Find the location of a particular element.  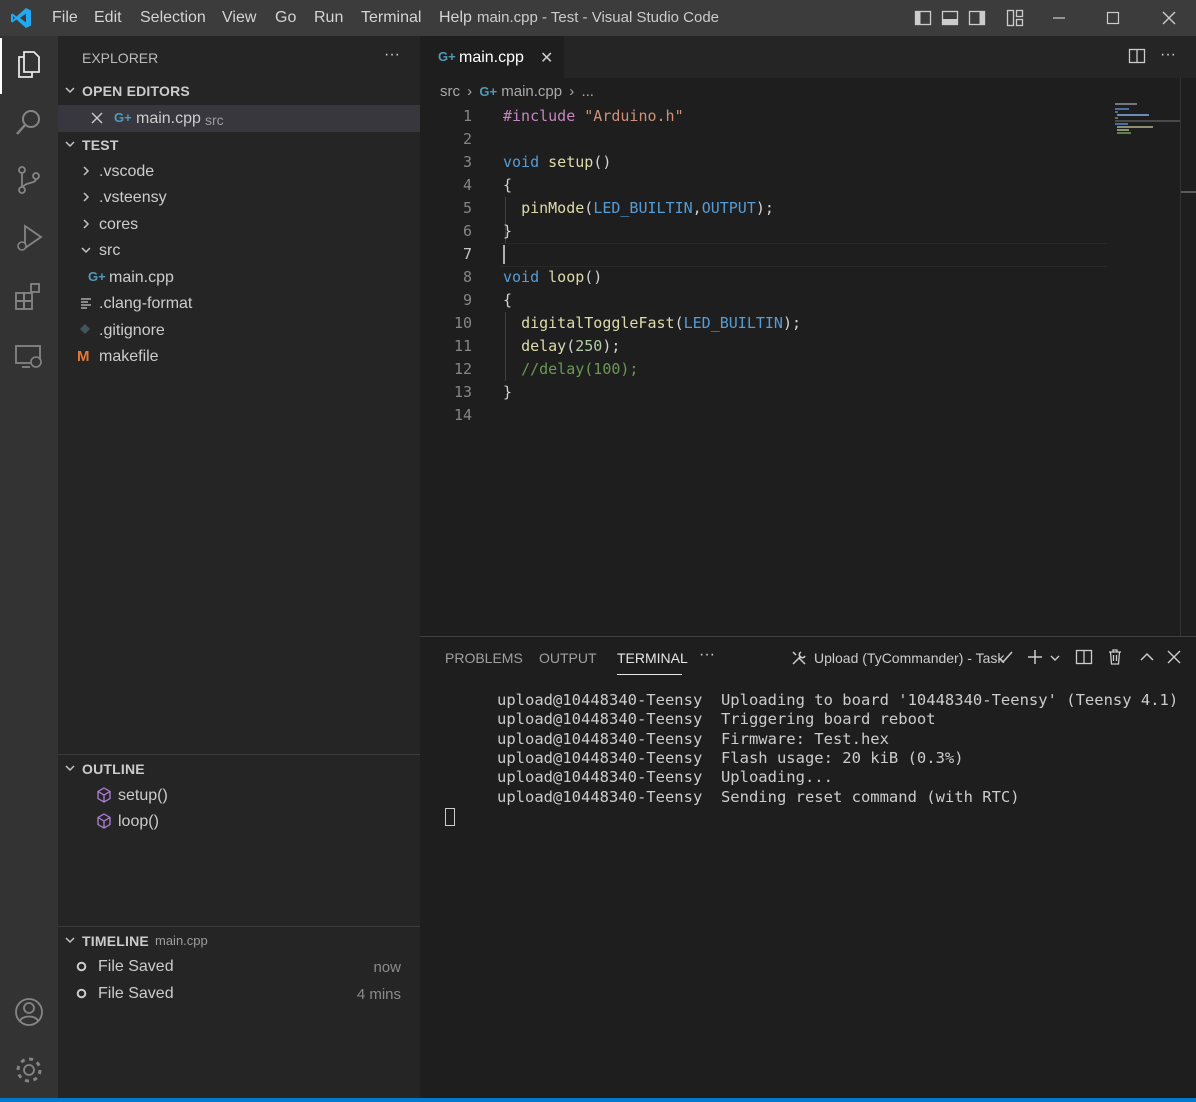

run-debug-icon is located at coordinates (29, 238).